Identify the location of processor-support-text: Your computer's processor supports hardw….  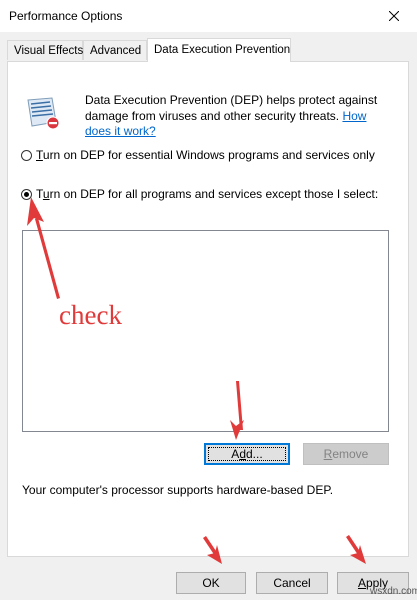
(178, 490).